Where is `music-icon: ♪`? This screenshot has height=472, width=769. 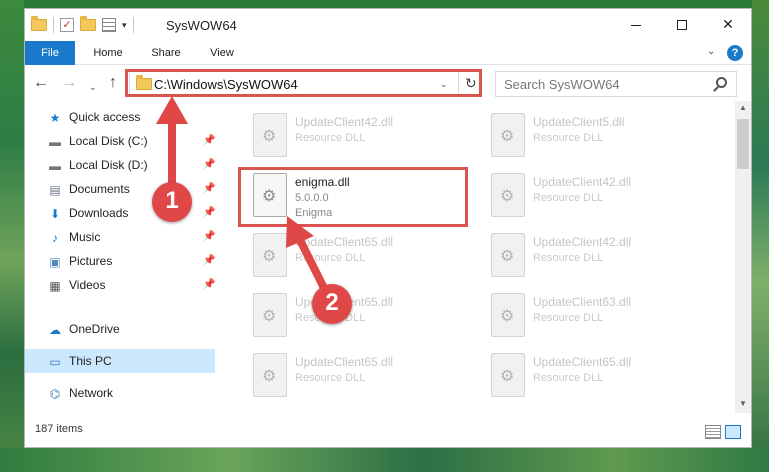
music-icon: ♪ is located at coordinates (55, 237).